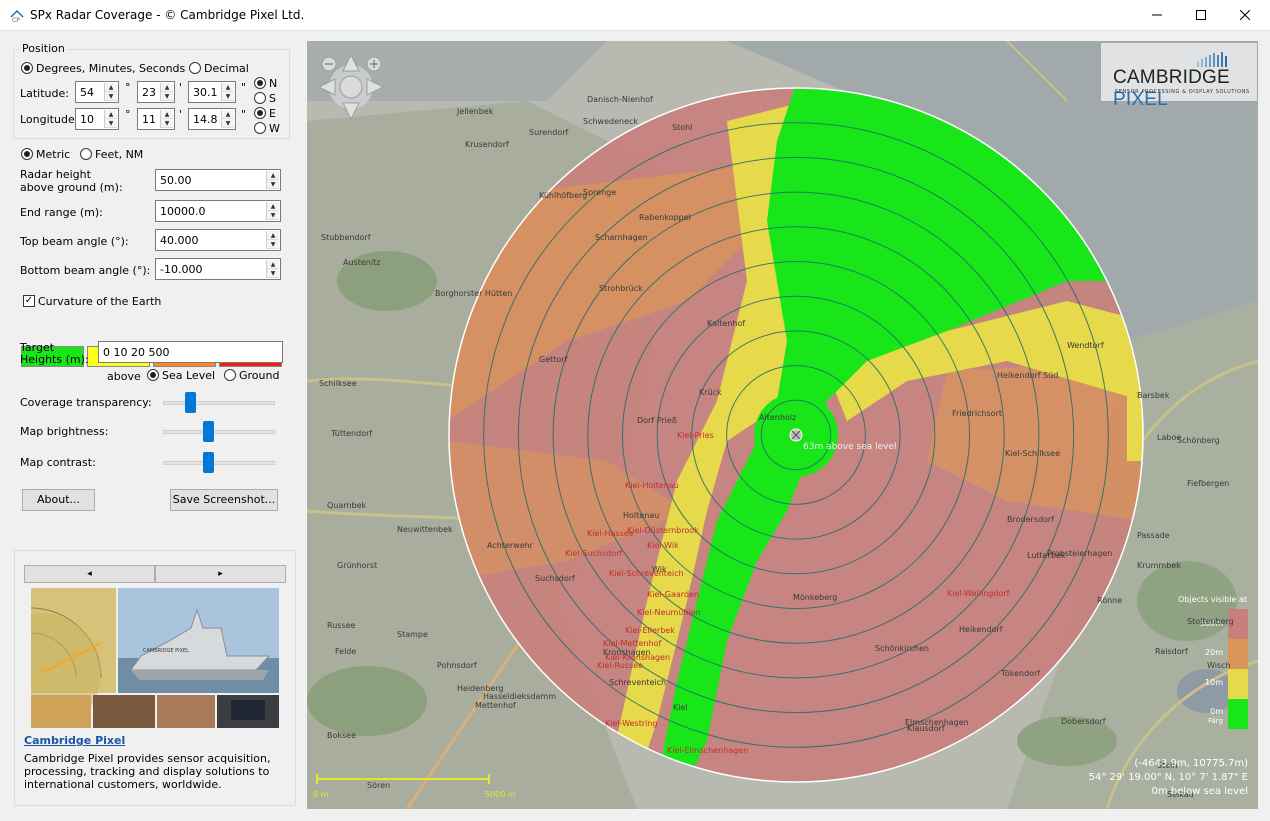  What do you see at coordinates (260, 128) in the screenshot?
I see `hemisphere-w-radio` at bounding box center [260, 128].